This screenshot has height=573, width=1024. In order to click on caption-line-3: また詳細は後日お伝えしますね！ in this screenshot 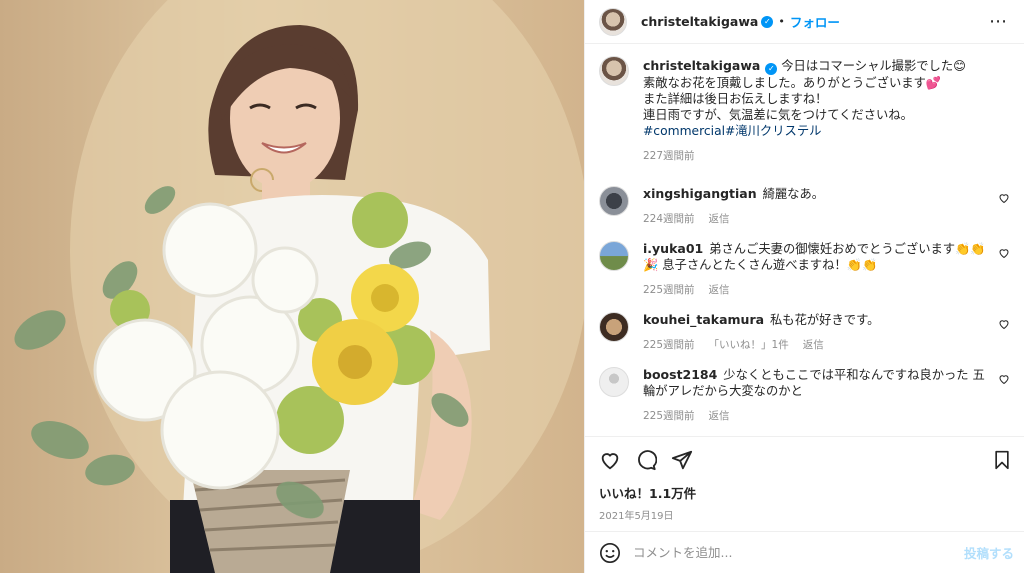, I will do `click(735, 99)`.